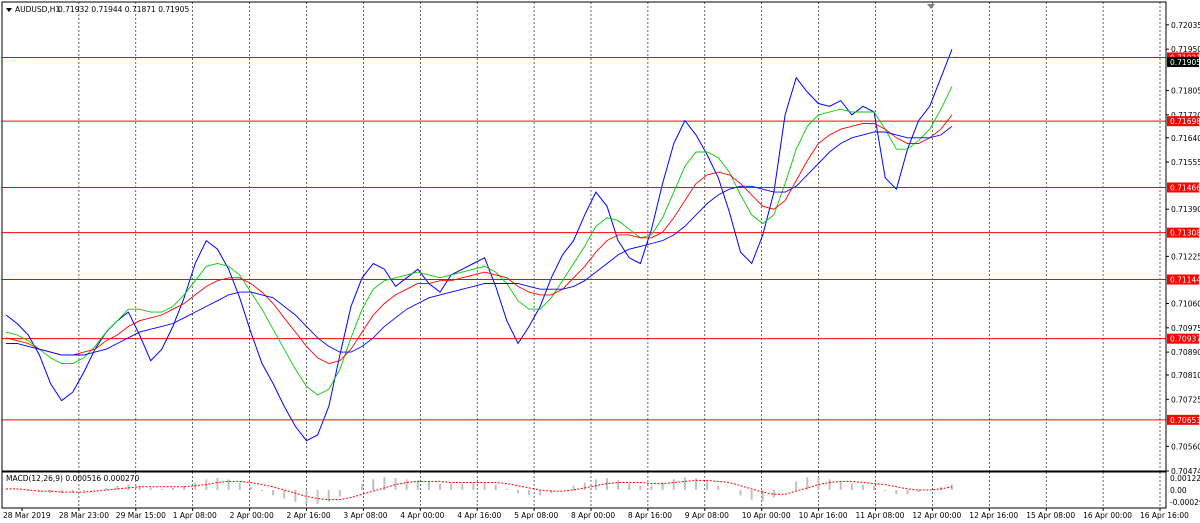 Image resolution: width=1200 pixels, height=523 pixels. What do you see at coordinates (252, 515) in the screenshot?
I see `x-tick-label: 2 Apr 00:00` at bounding box center [252, 515].